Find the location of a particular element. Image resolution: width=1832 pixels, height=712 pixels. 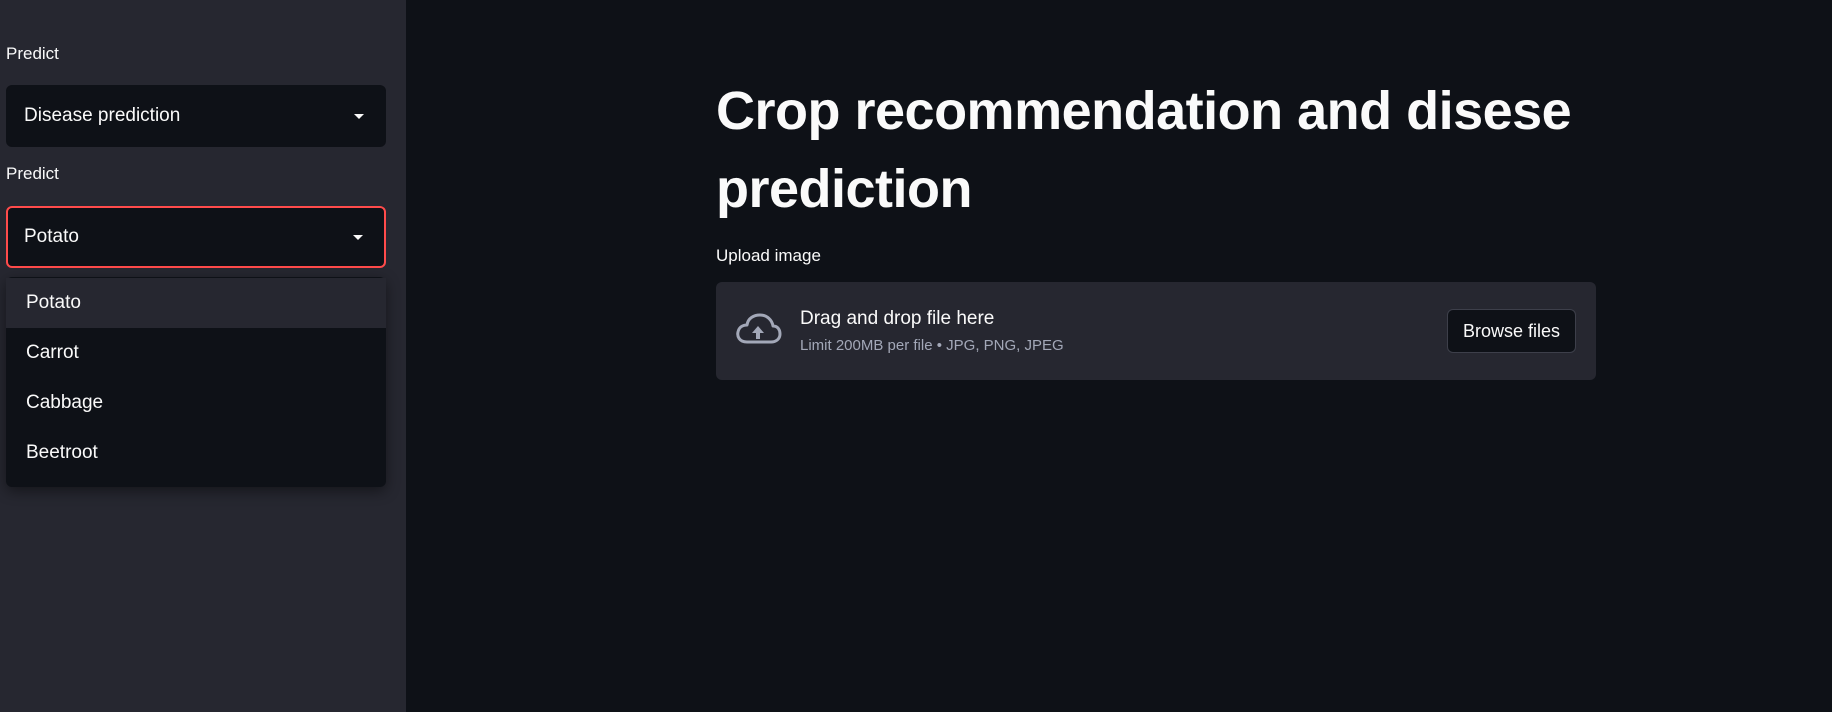

dropzone-limits: Limit 200MB per file • JPG, PNG, JPEG is located at coordinates (932, 345).